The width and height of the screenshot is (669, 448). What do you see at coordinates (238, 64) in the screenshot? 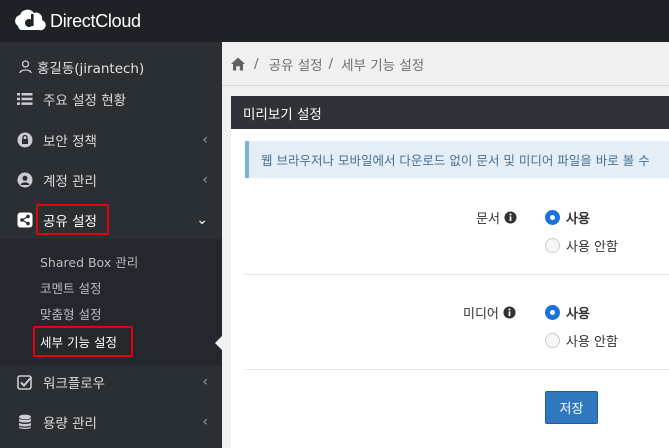
I see `home-icon` at bounding box center [238, 64].